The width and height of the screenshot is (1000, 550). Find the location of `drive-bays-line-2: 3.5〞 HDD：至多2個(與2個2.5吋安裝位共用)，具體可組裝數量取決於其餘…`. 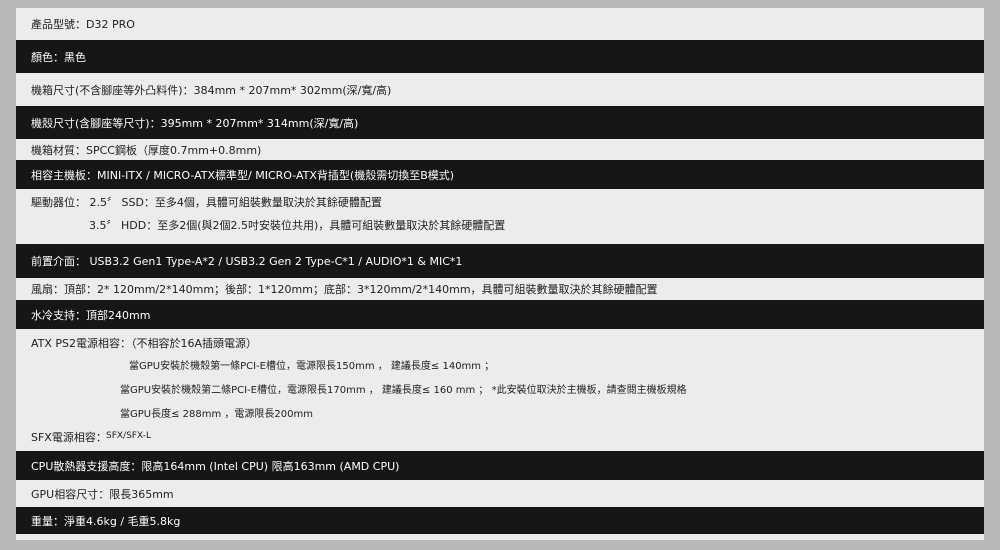

drive-bays-line-2: 3.5〞 HDD：至多2個(與2個2.5吋安裝位共用)，具體可組裝數量取決於其餘… is located at coordinates (297, 225).